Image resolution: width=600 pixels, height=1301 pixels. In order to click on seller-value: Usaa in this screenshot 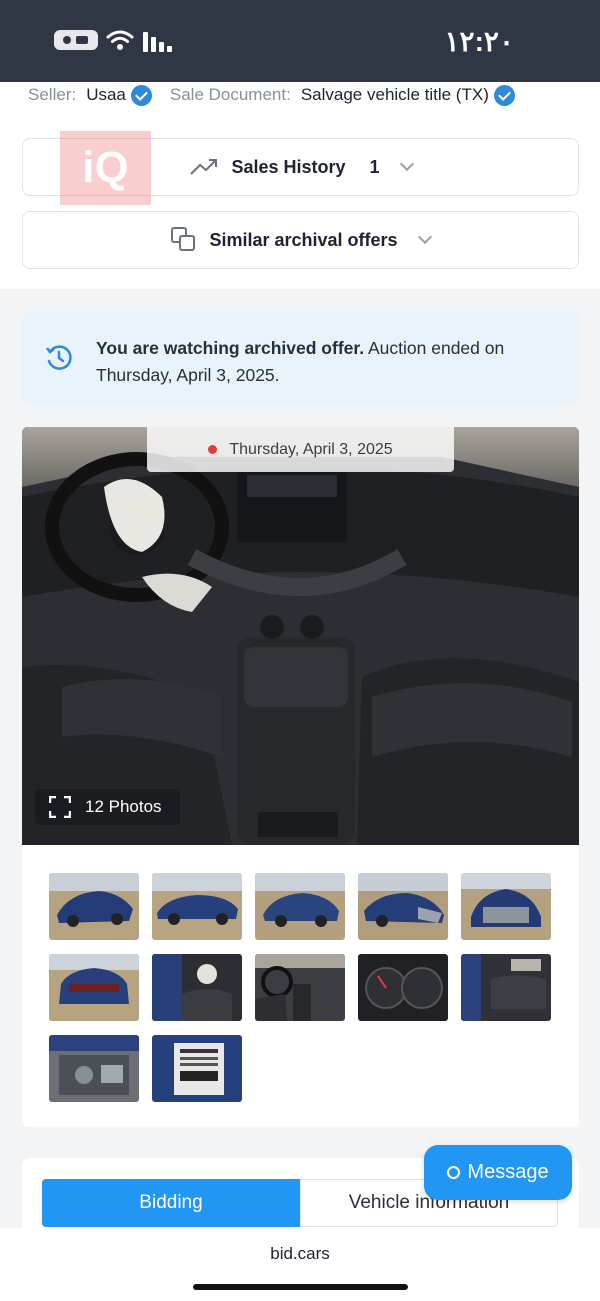, I will do `click(106, 94)`.